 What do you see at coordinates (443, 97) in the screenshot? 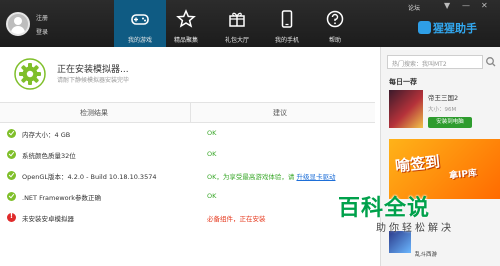
I see `game-name: 帝王三国2` at bounding box center [443, 97].